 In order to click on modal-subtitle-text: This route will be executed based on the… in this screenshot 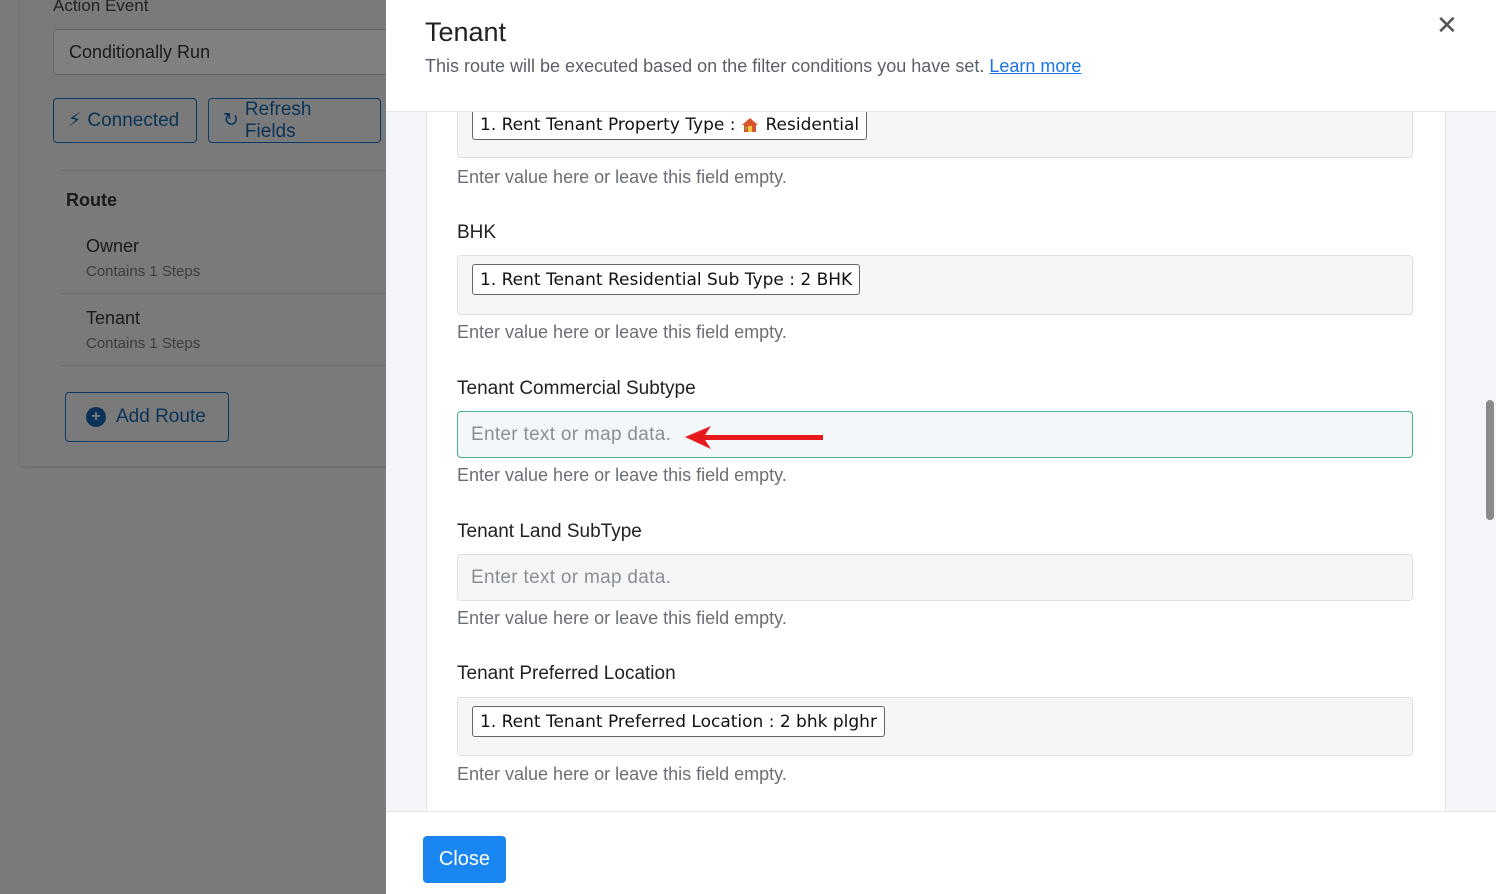, I will do `click(705, 66)`.